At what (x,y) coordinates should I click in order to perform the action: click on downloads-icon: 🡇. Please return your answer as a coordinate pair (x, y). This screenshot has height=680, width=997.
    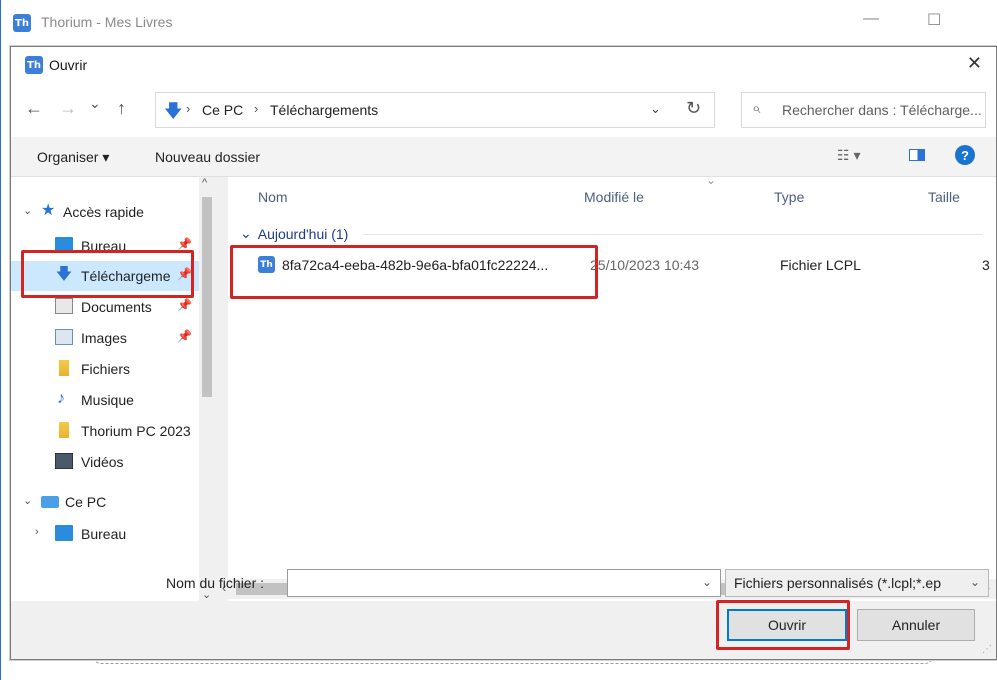
    Looking at the image, I should click on (173, 111).